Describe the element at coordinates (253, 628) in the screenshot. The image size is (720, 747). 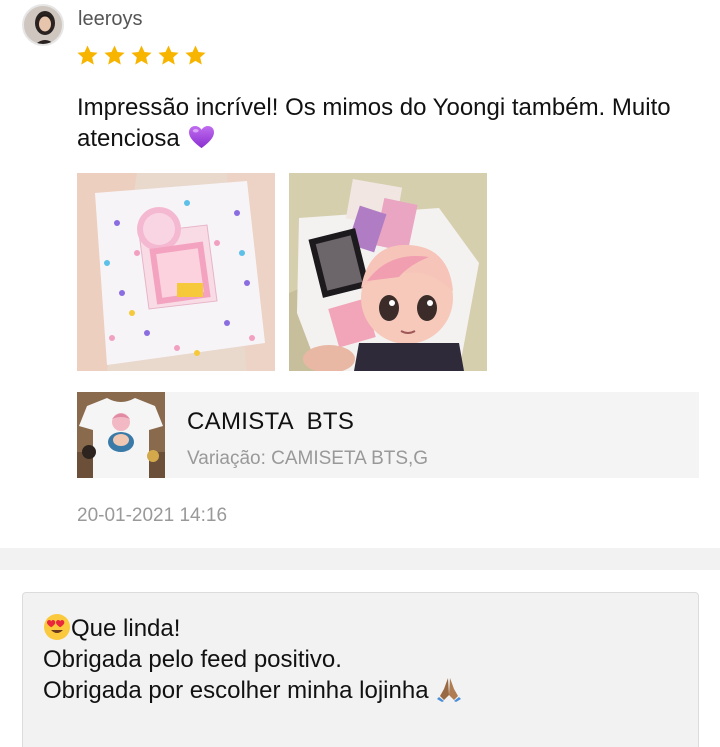
I see `reply-line: Que linda!` at that location.